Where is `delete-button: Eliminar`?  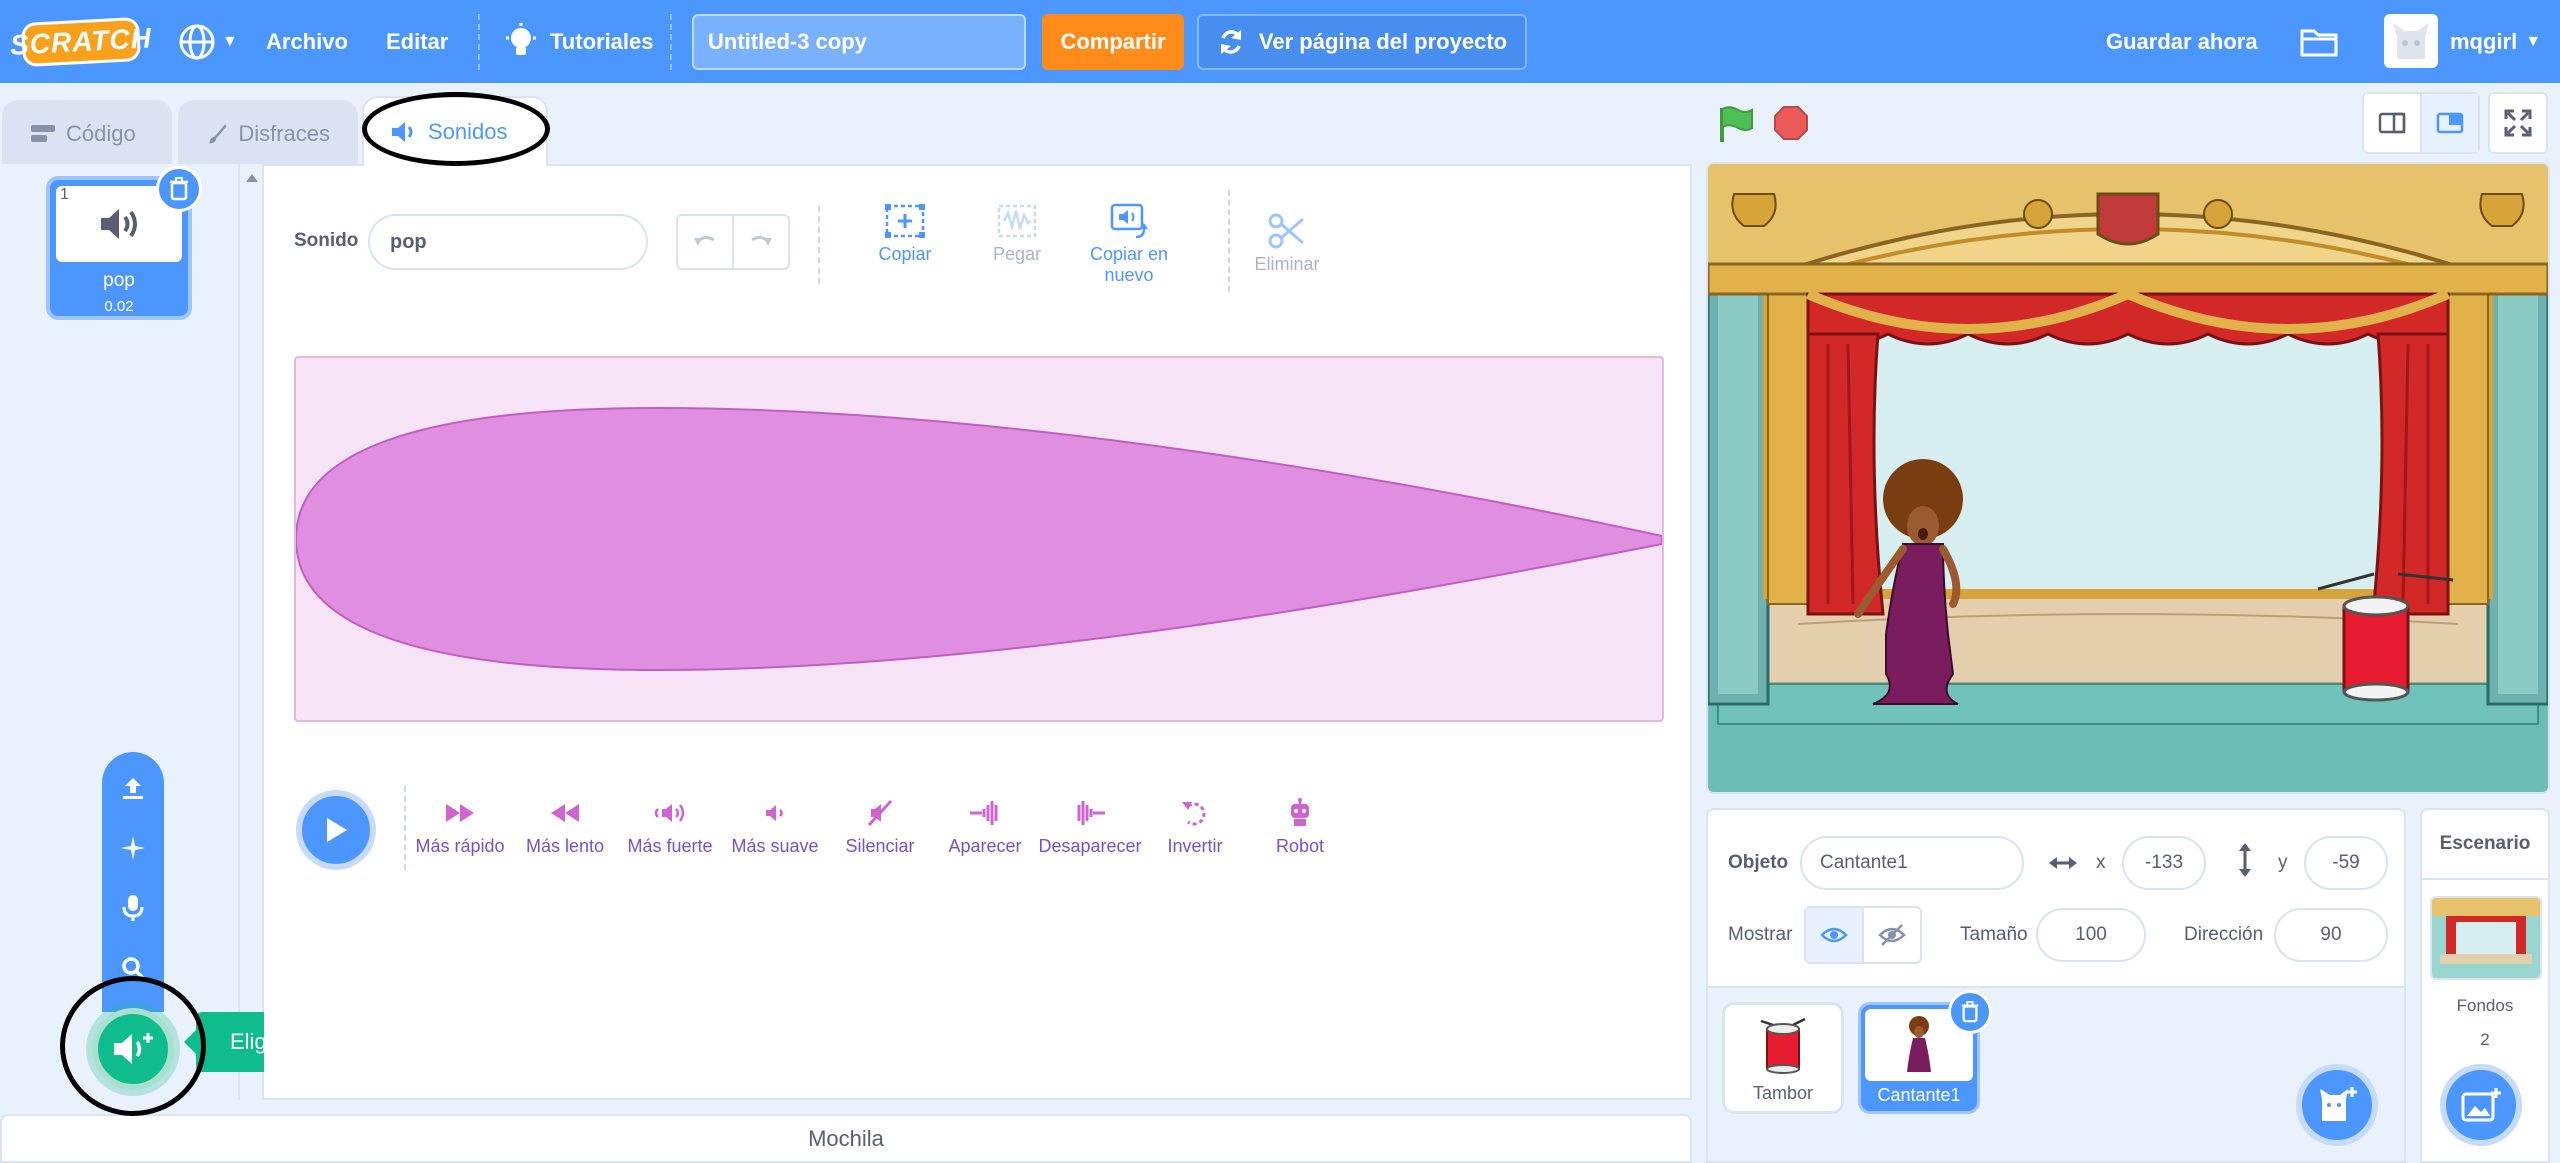
delete-button: Eliminar is located at coordinates (1287, 241).